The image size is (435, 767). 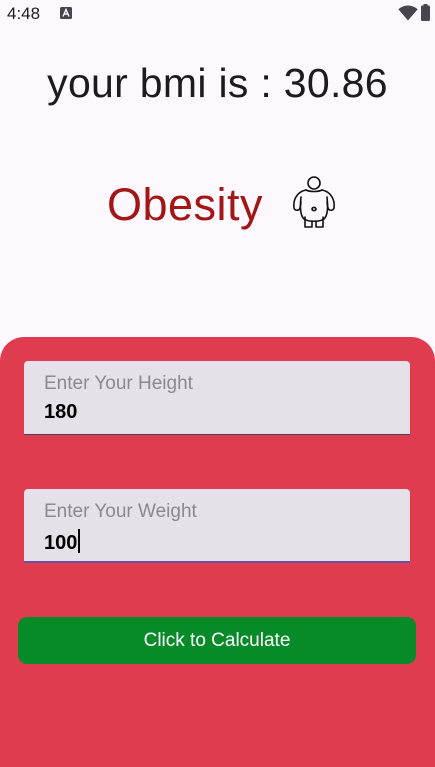 What do you see at coordinates (314, 202) in the screenshot?
I see `obese-person-icon` at bounding box center [314, 202].